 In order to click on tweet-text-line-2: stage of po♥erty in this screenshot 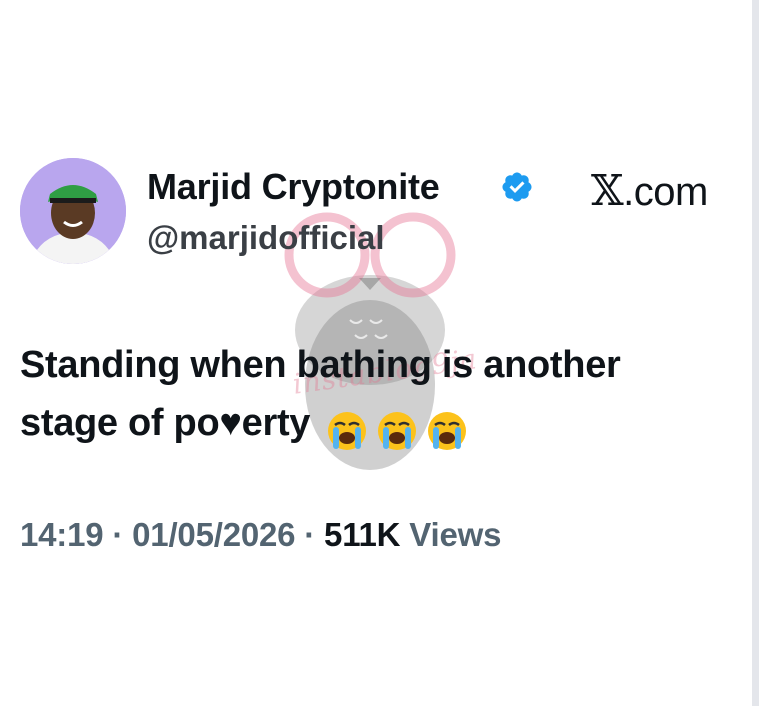, I will do `click(386, 426)`.